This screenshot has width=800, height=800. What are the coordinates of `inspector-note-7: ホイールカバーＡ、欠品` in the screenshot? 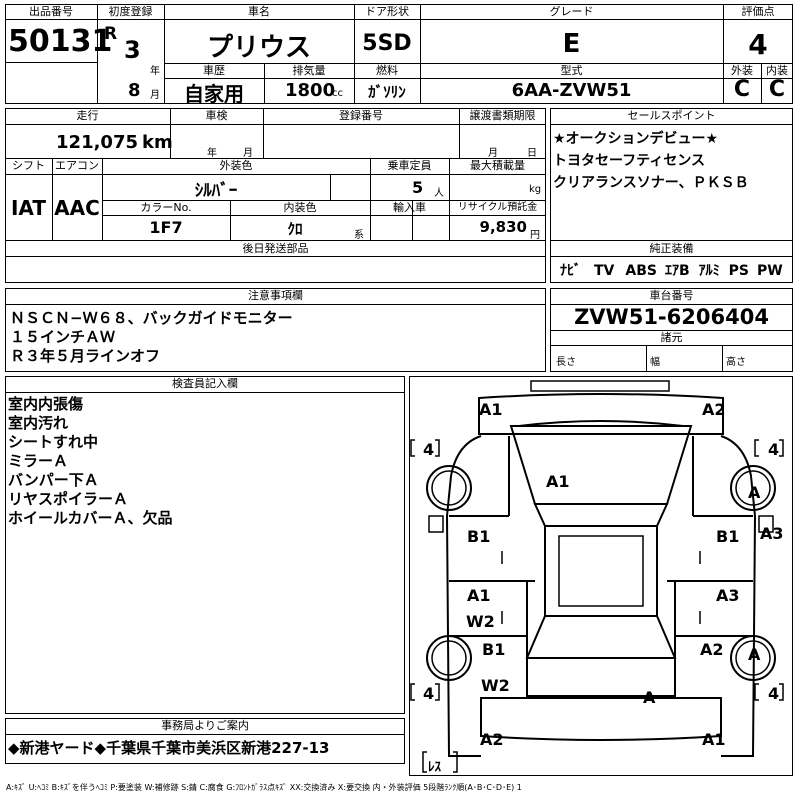 It's located at (90, 518).